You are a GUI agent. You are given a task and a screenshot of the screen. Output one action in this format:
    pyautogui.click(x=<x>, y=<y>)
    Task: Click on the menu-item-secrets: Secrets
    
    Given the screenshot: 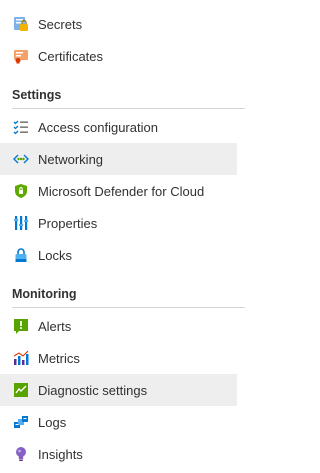 What is the action you would take?
    pyautogui.click(x=118, y=24)
    